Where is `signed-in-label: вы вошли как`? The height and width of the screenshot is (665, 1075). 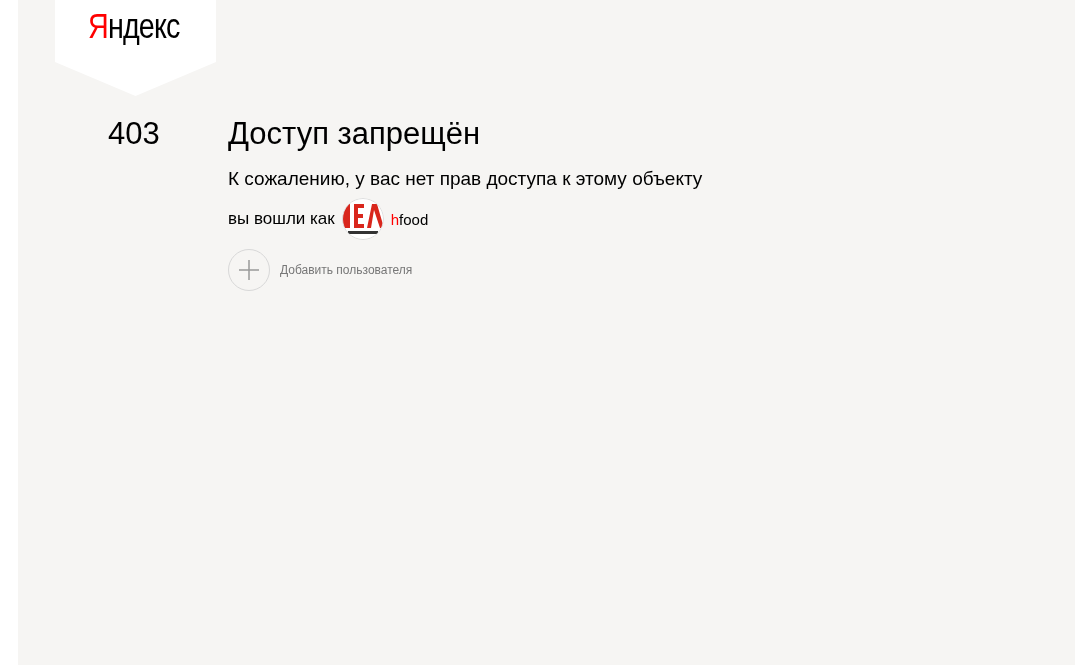
signed-in-label: вы вошли как is located at coordinates (281, 219).